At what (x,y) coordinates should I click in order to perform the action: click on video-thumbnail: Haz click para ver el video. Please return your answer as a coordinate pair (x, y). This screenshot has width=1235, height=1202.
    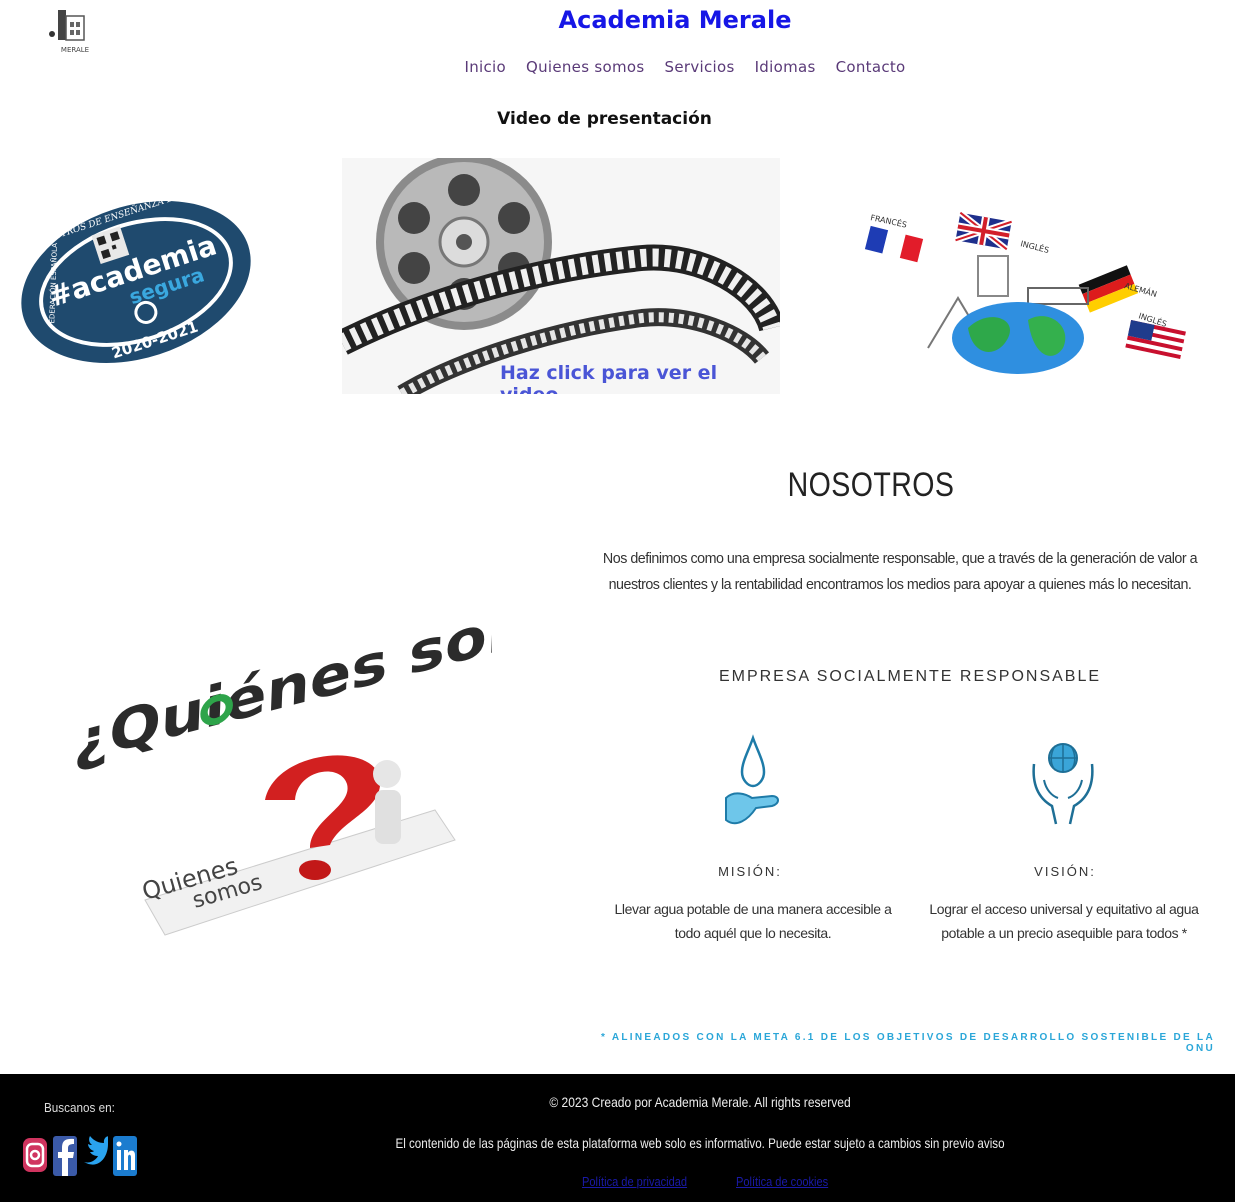
    Looking at the image, I should click on (561, 276).